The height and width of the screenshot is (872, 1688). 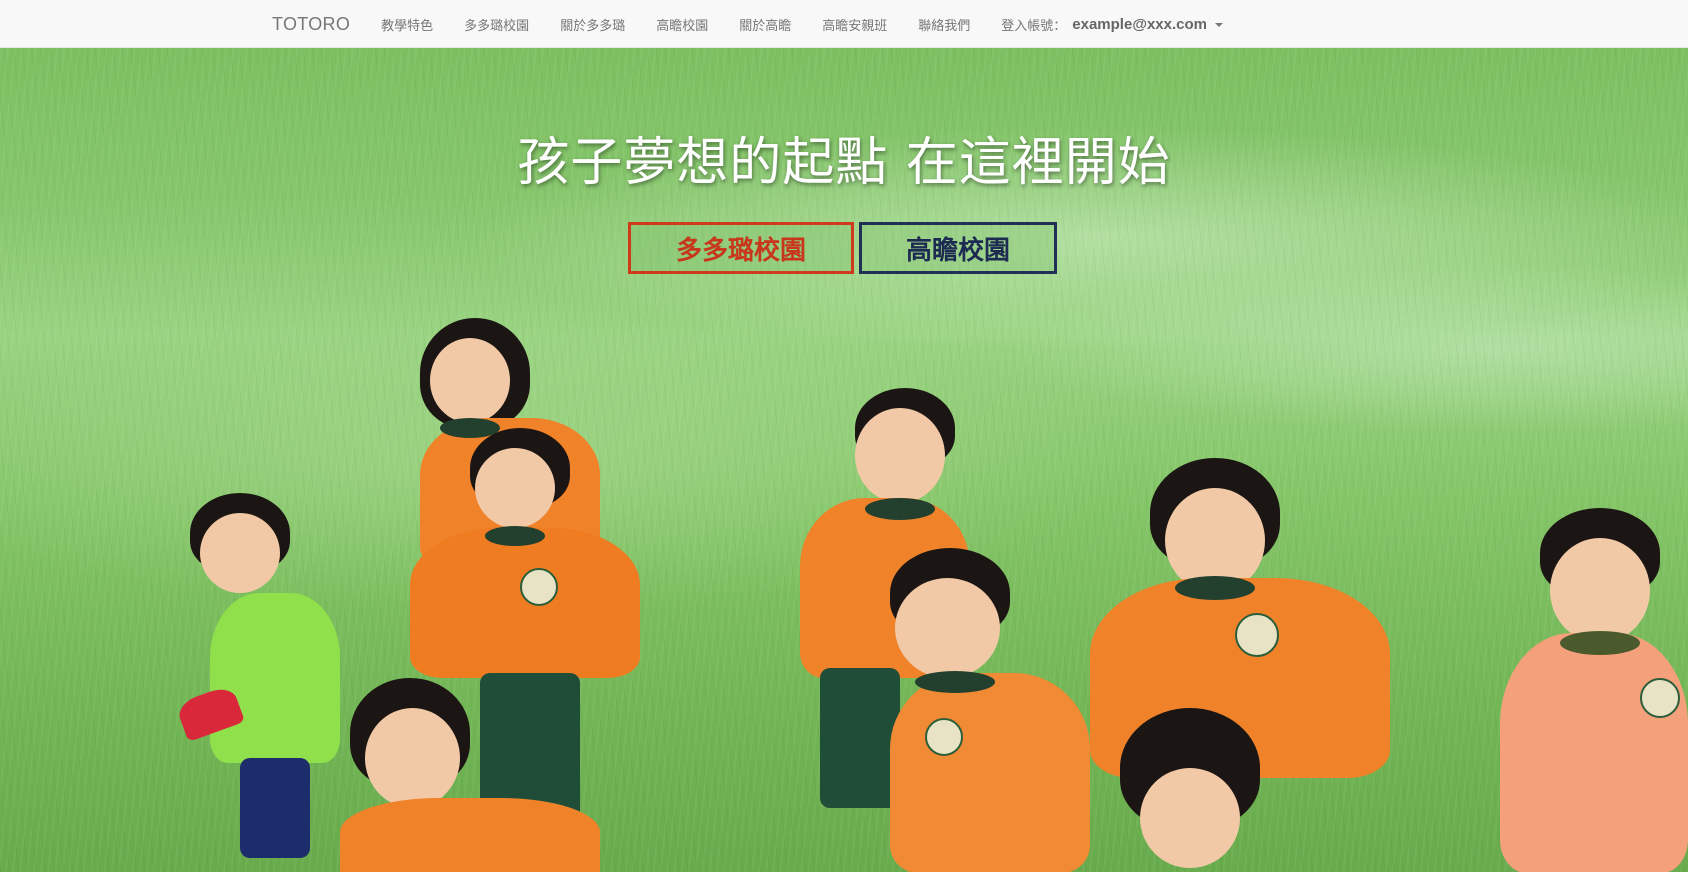 I want to click on account-label: 登入帳號：, so click(x=1034, y=26).